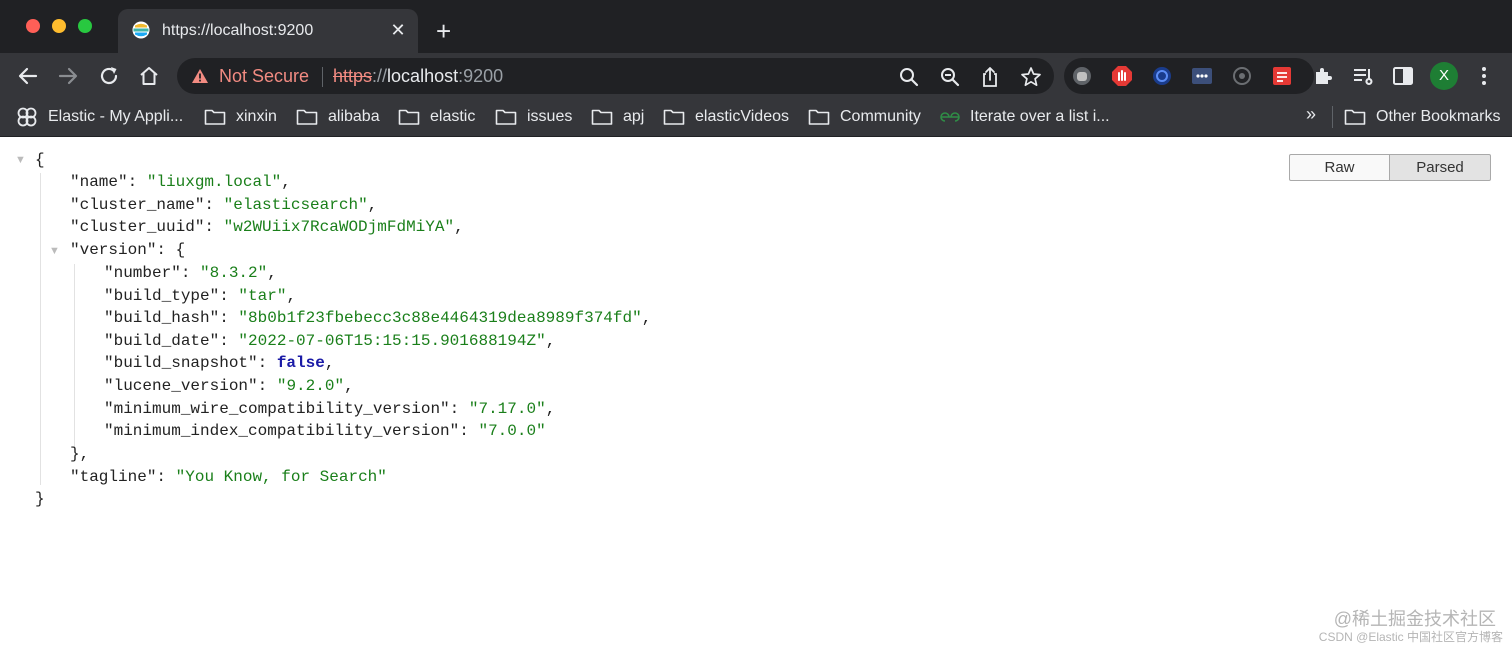 The width and height of the screenshot is (1512, 647). Describe the element at coordinates (1311, 114) in the screenshot. I see `bookmarks-overflow-chevron-icon: »` at that location.